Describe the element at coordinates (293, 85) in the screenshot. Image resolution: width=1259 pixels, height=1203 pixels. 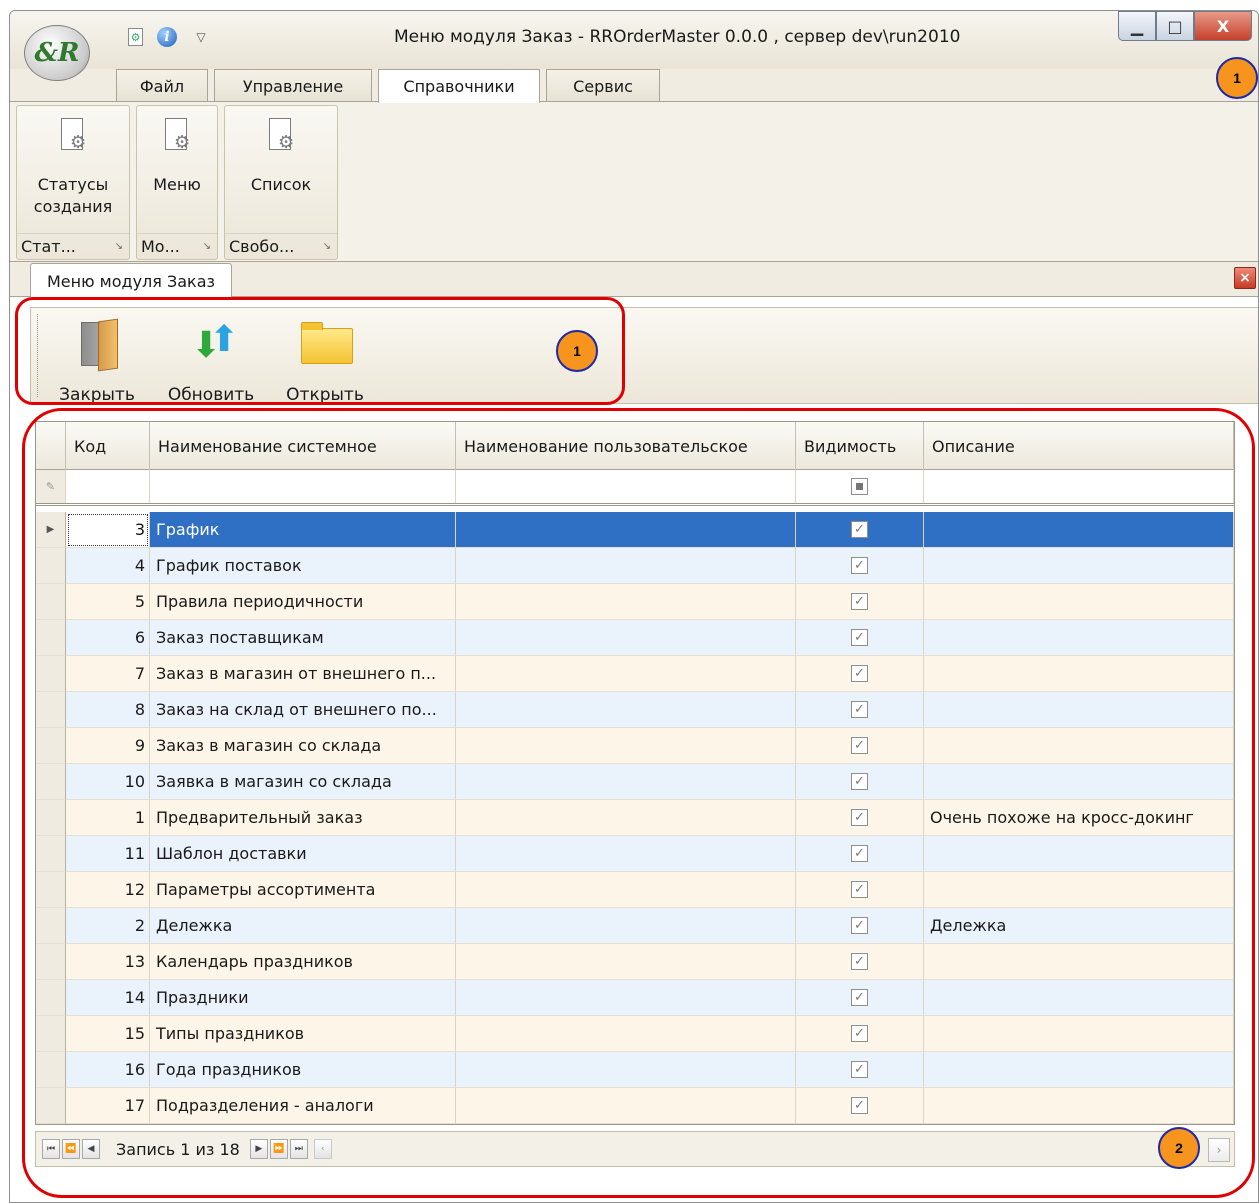
I see `tab-management: Управление` at that location.